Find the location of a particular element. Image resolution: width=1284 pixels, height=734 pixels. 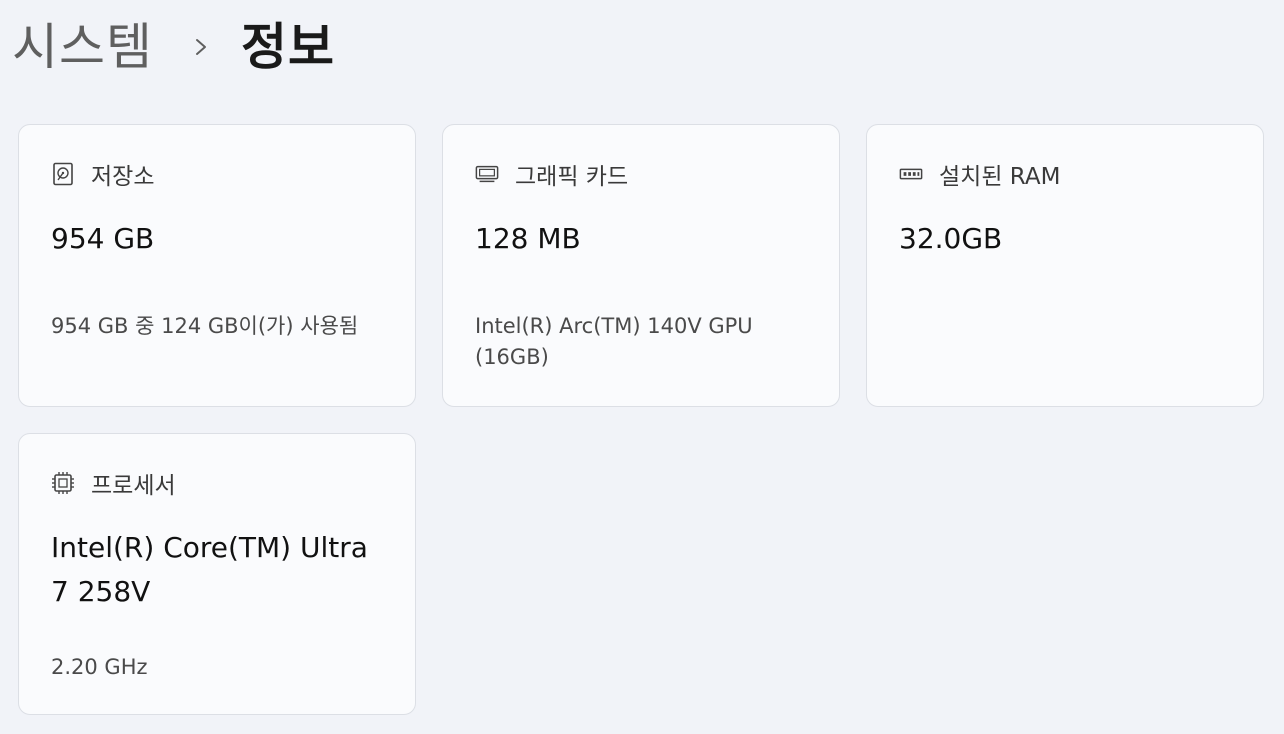

storage-card-header: 저장소 is located at coordinates (102, 174).